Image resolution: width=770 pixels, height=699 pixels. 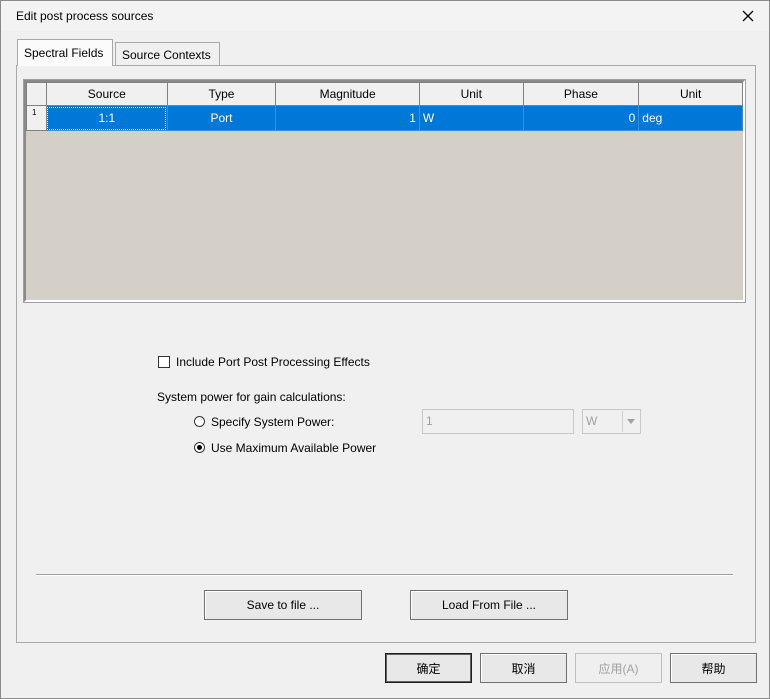 I want to click on tab-label: Source Contexts, so click(x=166, y=54).